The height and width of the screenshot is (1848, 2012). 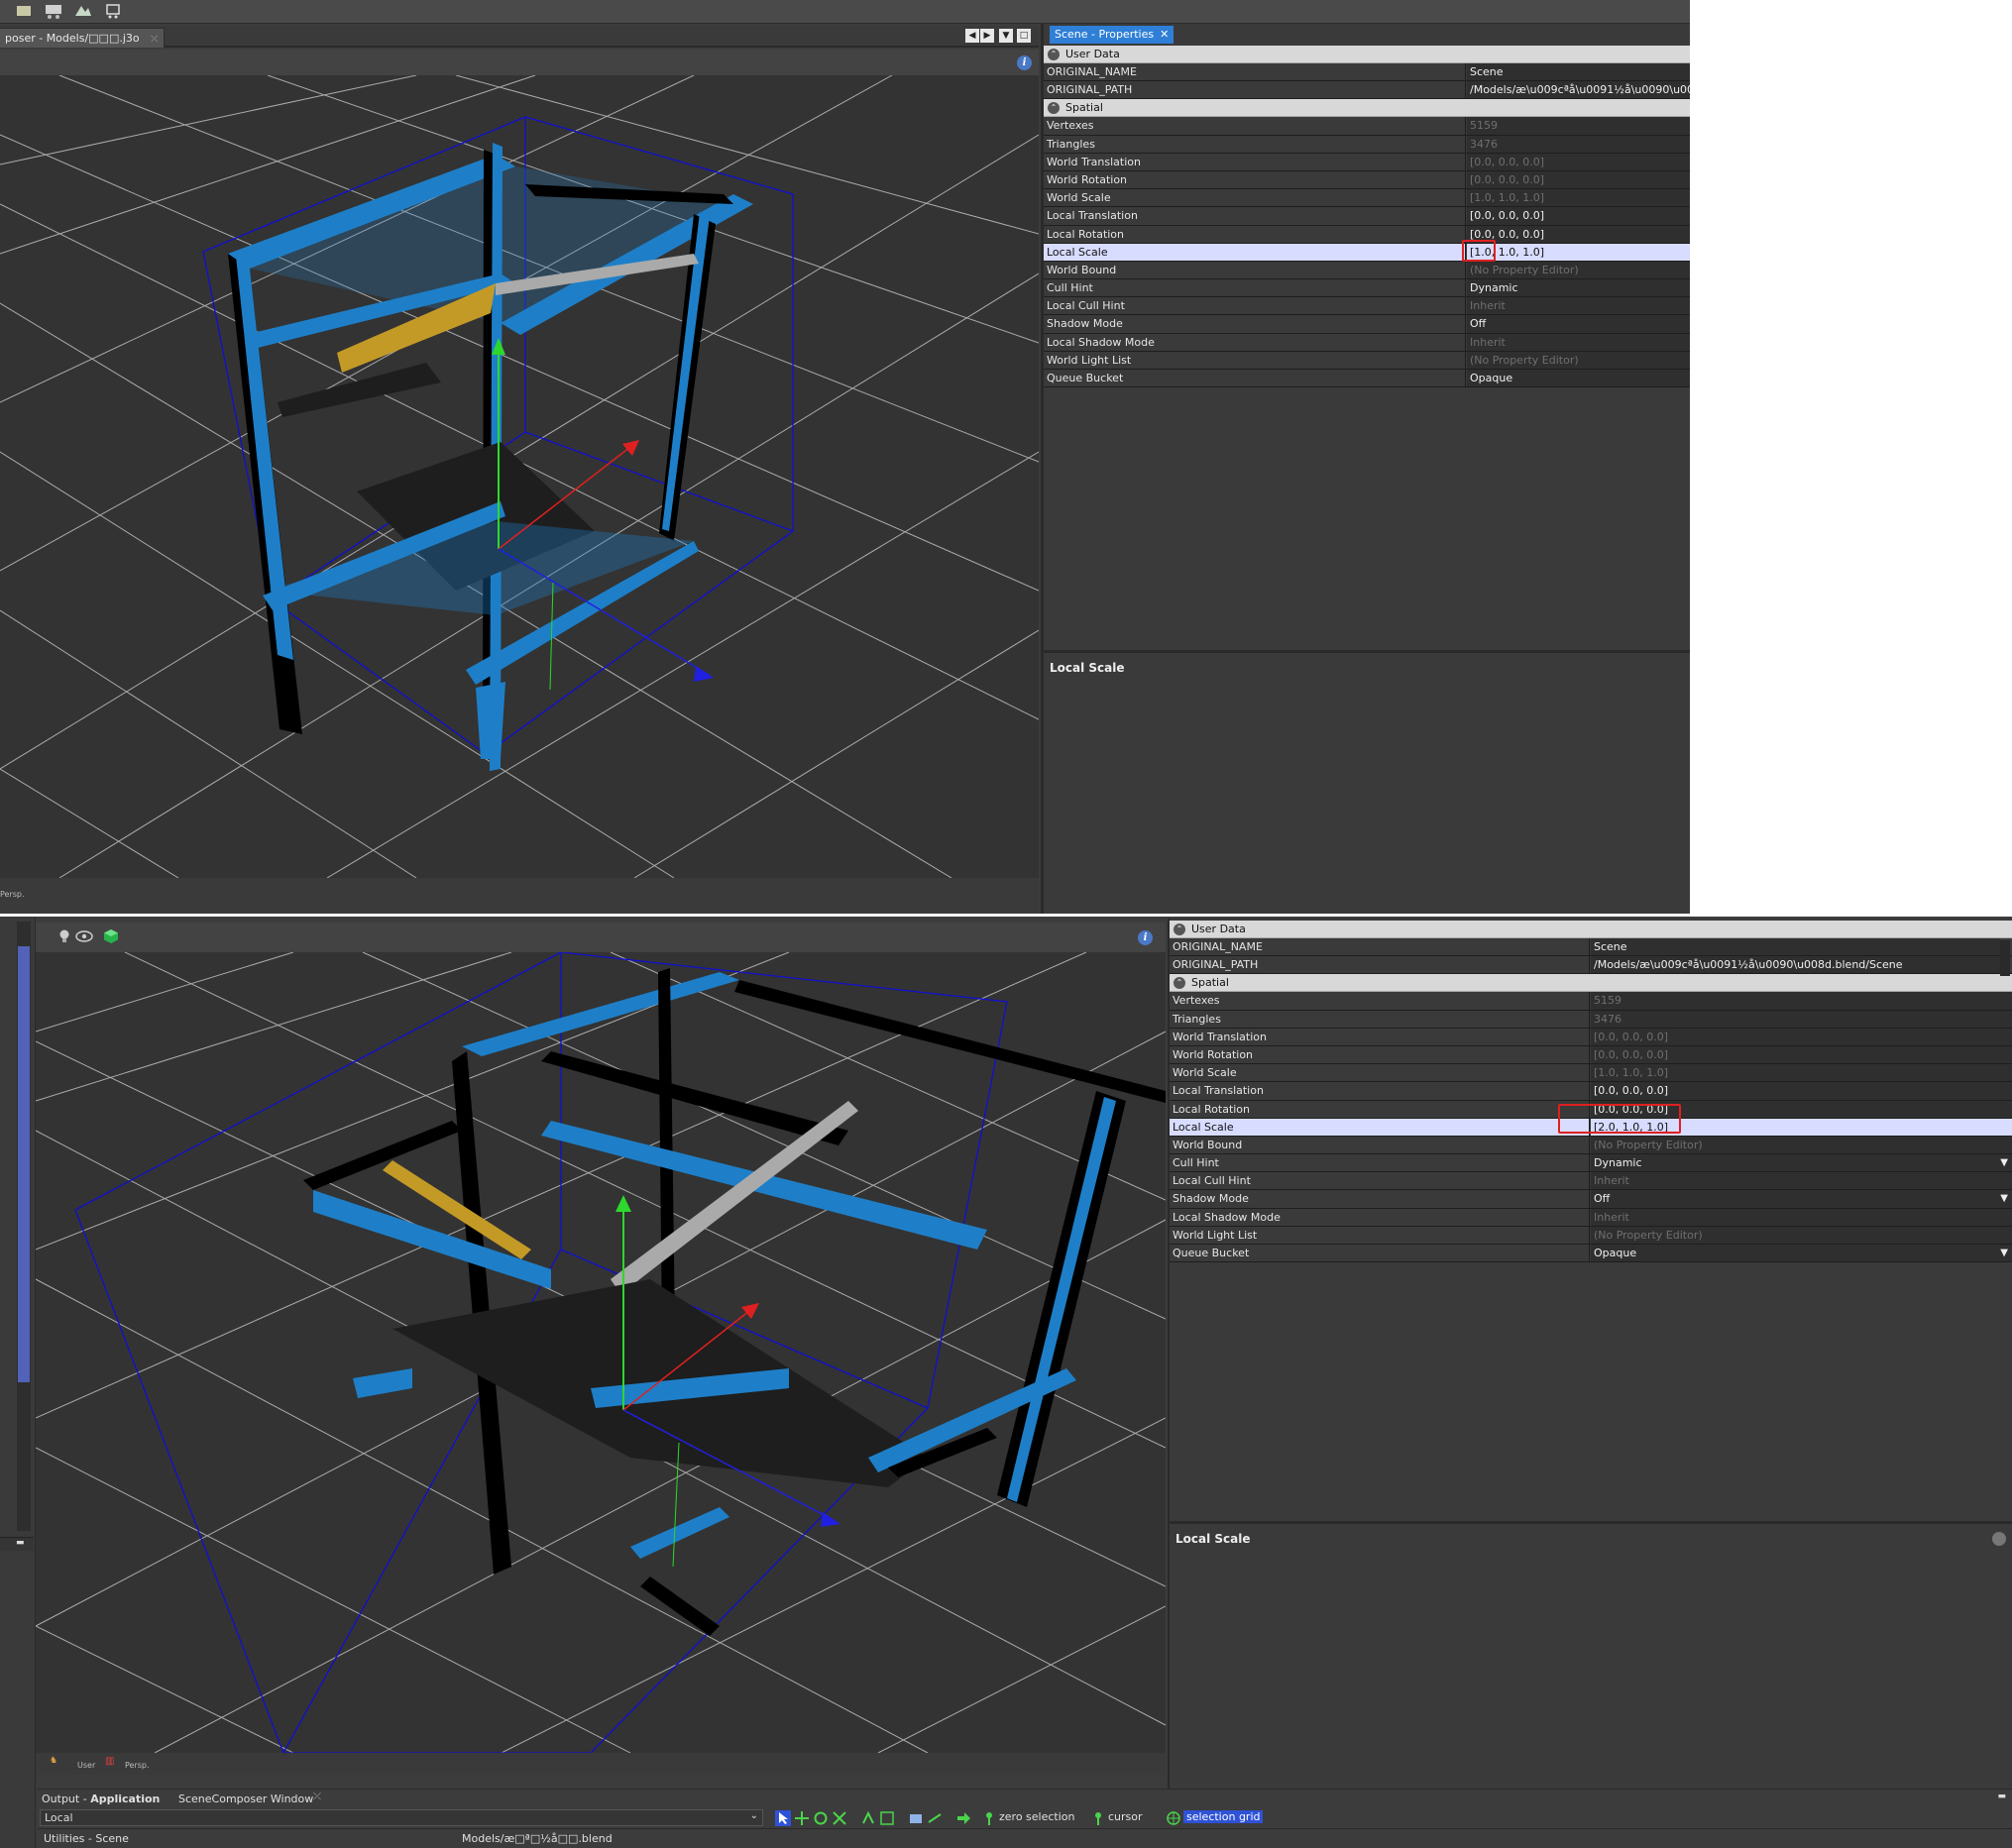 What do you see at coordinates (1173, 1818) in the screenshot?
I see `selection-grid-icon` at bounding box center [1173, 1818].